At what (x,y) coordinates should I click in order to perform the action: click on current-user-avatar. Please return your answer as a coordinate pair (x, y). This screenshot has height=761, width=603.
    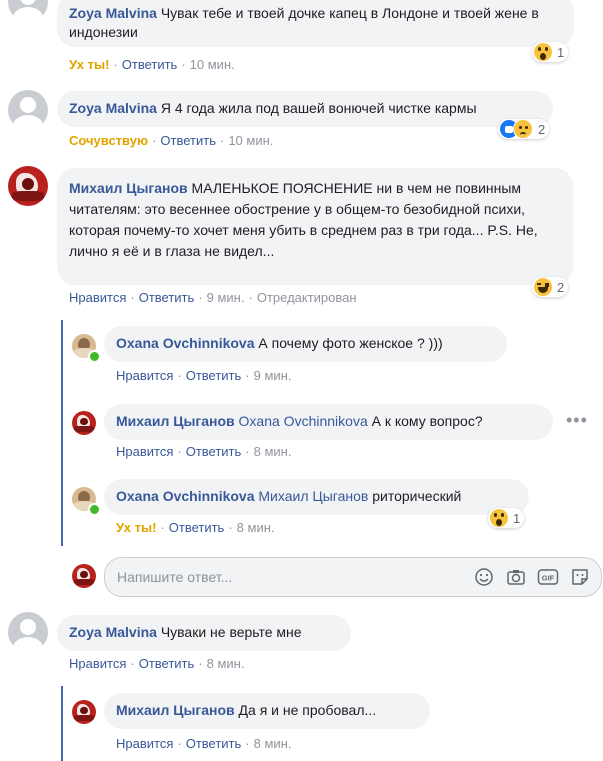
    Looking at the image, I should click on (84, 576).